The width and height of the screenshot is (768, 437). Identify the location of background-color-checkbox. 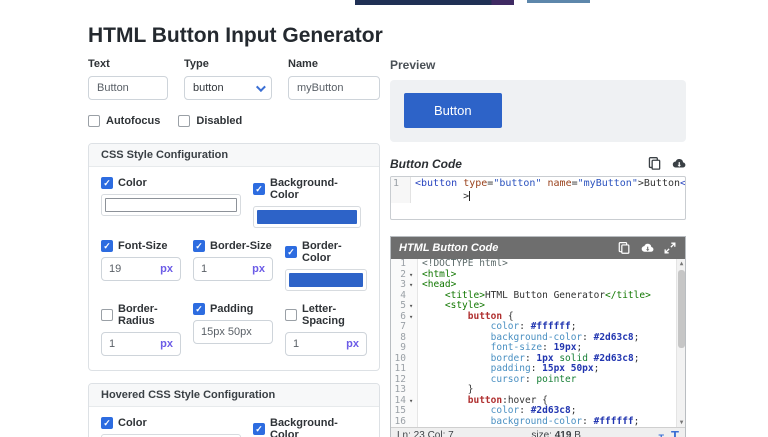
(259, 189).